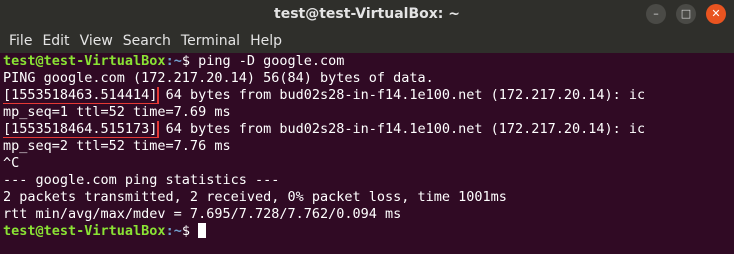 The width and height of the screenshot is (734, 254). I want to click on minimize-button: –, so click(656, 14).